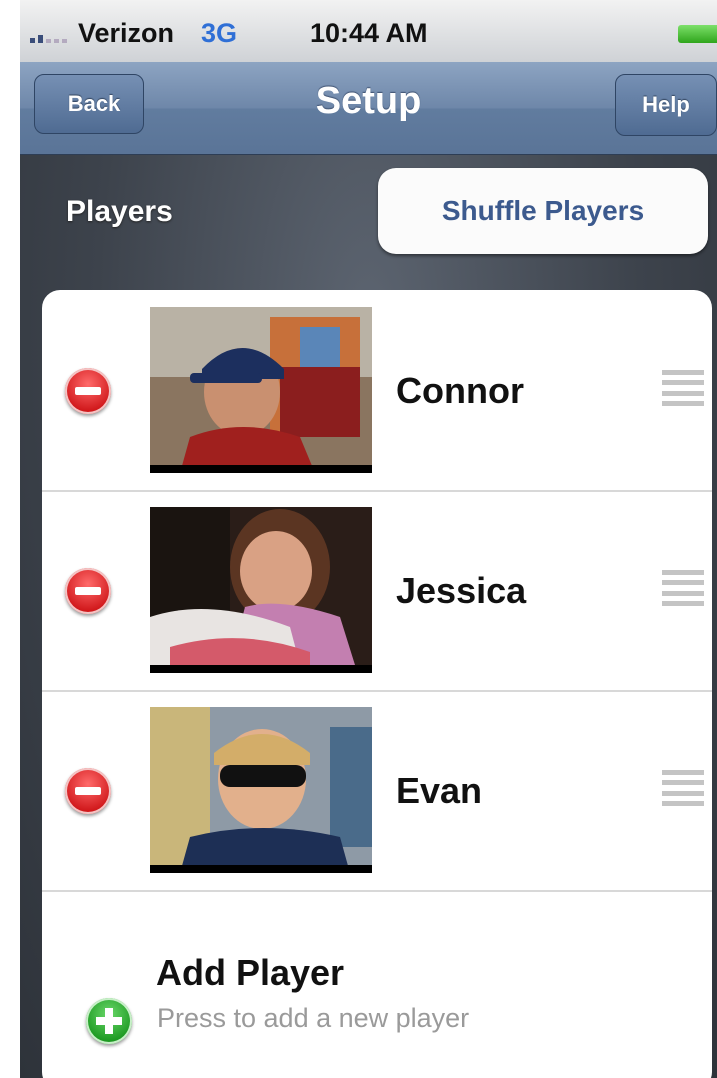 Image resolution: width=717 pixels, height=1078 pixels. What do you see at coordinates (250, 972) in the screenshot?
I see `add-player-title: Add Player` at bounding box center [250, 972].